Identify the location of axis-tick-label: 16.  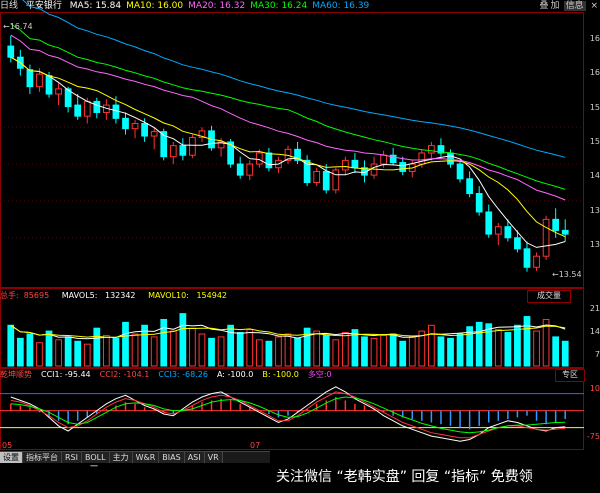
(594, 73).